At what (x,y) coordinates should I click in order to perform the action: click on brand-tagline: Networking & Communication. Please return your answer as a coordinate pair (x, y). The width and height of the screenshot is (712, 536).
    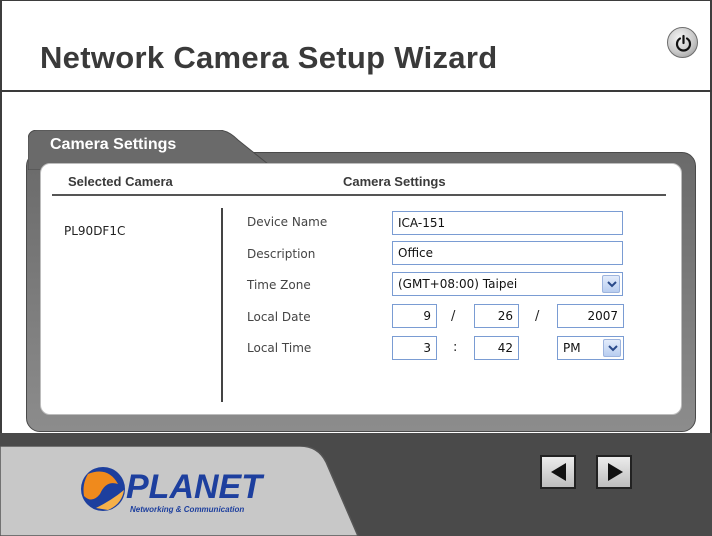
    Looking at the image, I should click on (187, 509).